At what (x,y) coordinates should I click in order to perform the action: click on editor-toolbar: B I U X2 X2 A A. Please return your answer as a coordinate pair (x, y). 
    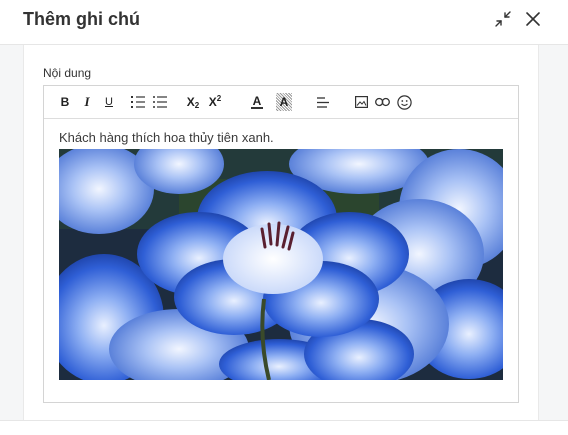
    Looking at the image, I should click on (281, 102).